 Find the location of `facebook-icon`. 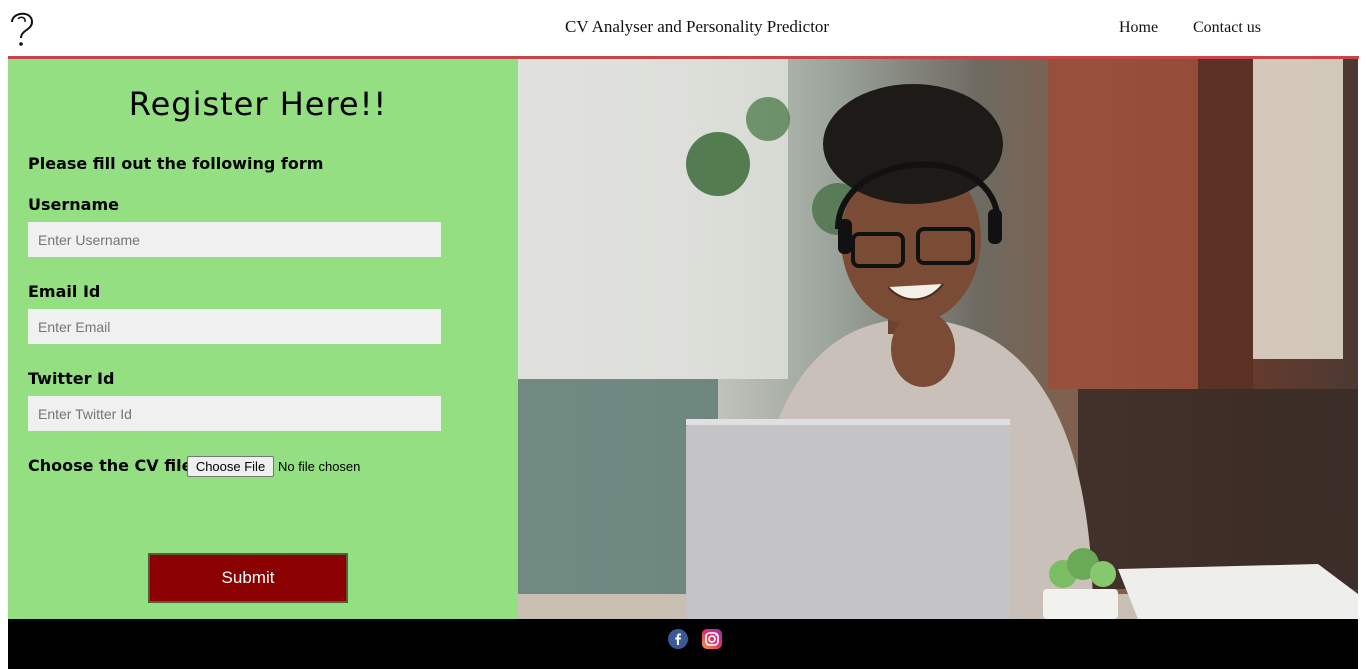

facebook-icon is located at coordinates (678, 639).